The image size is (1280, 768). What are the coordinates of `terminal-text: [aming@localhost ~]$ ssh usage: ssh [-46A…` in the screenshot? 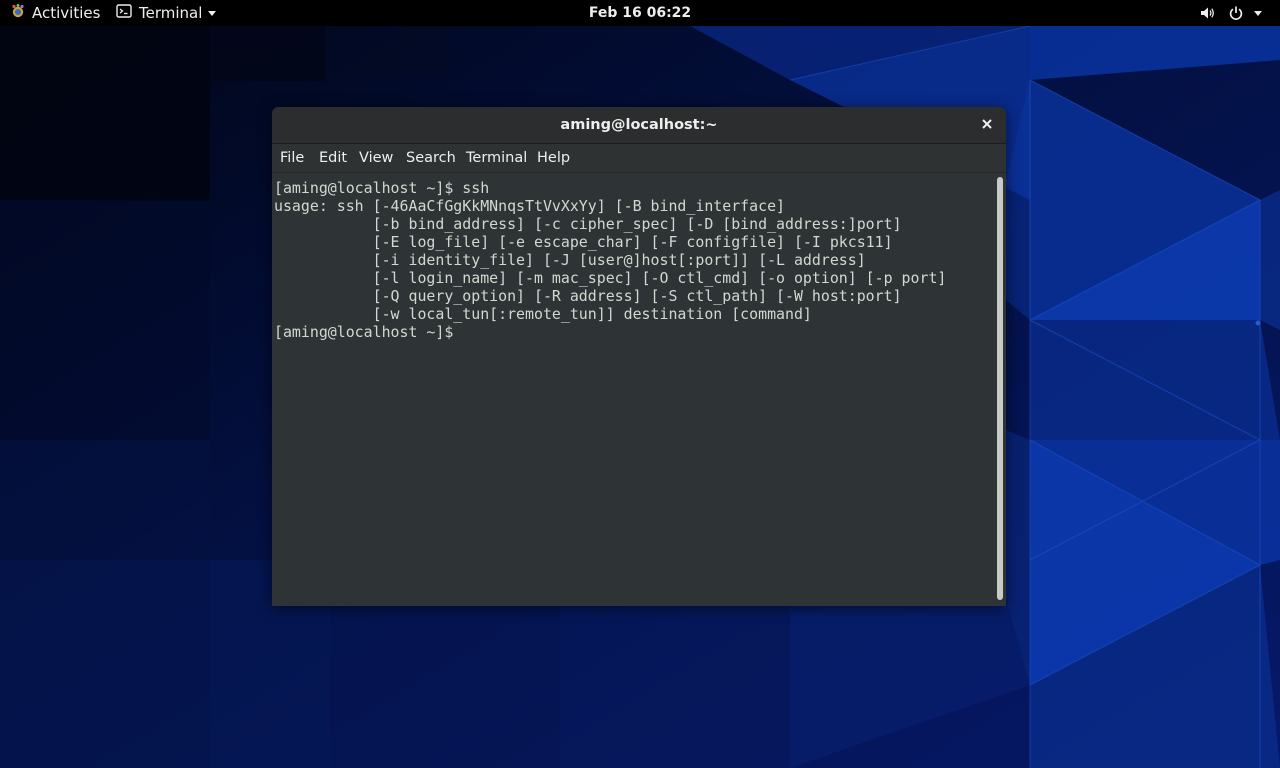 It's located at (610, 260).